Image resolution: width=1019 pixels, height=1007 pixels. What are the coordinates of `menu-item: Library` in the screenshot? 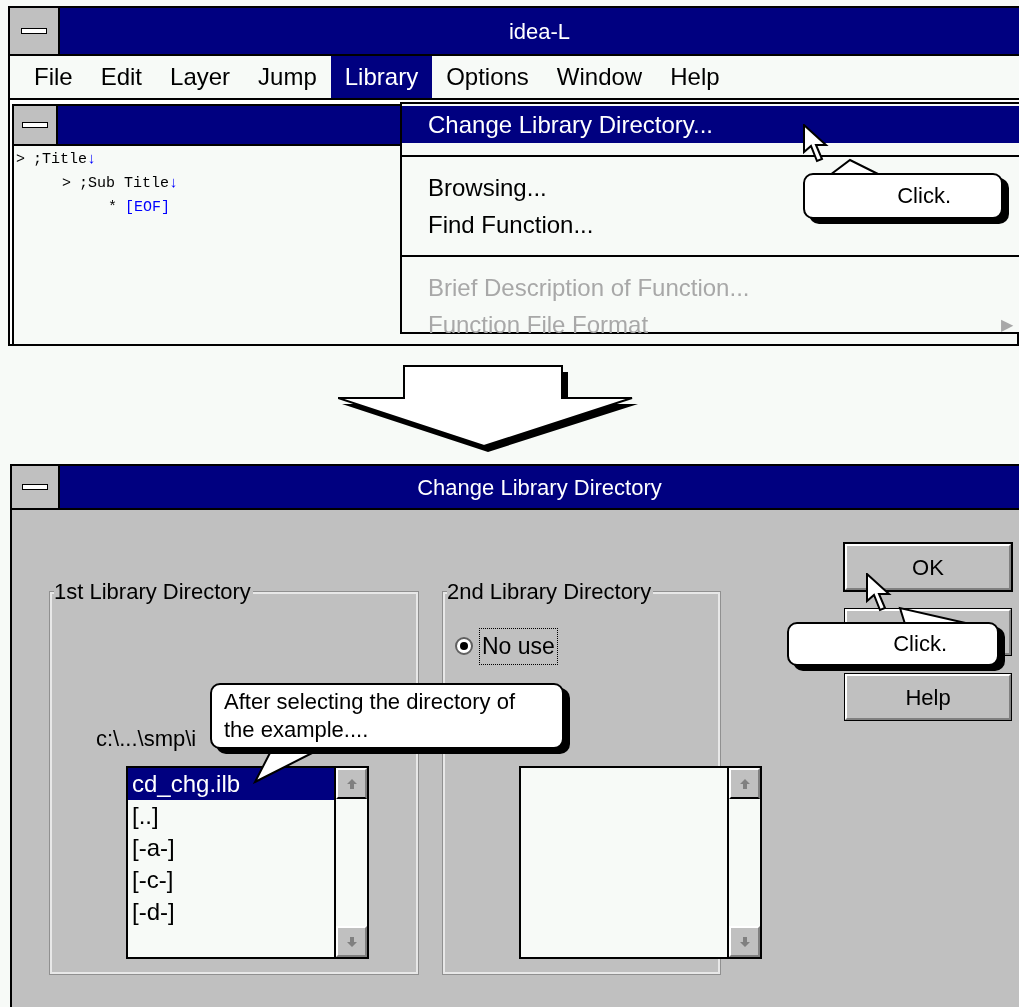 It's located at (381, 77).